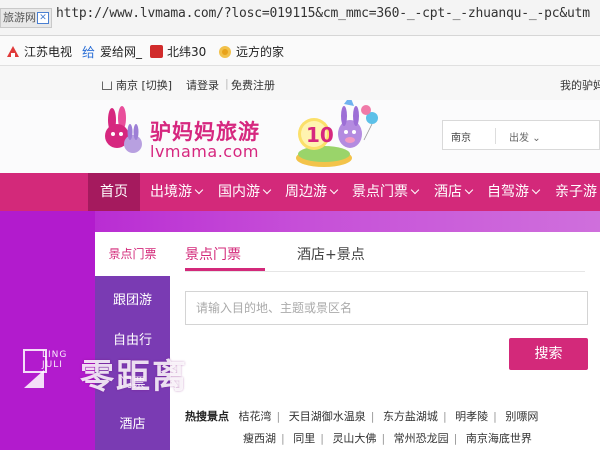 The height and width of the screenshot is (450, 600). Describe the element at coordinates (255, 416) in the screenshot. I see `hot-link: 桔花湾` at that location.